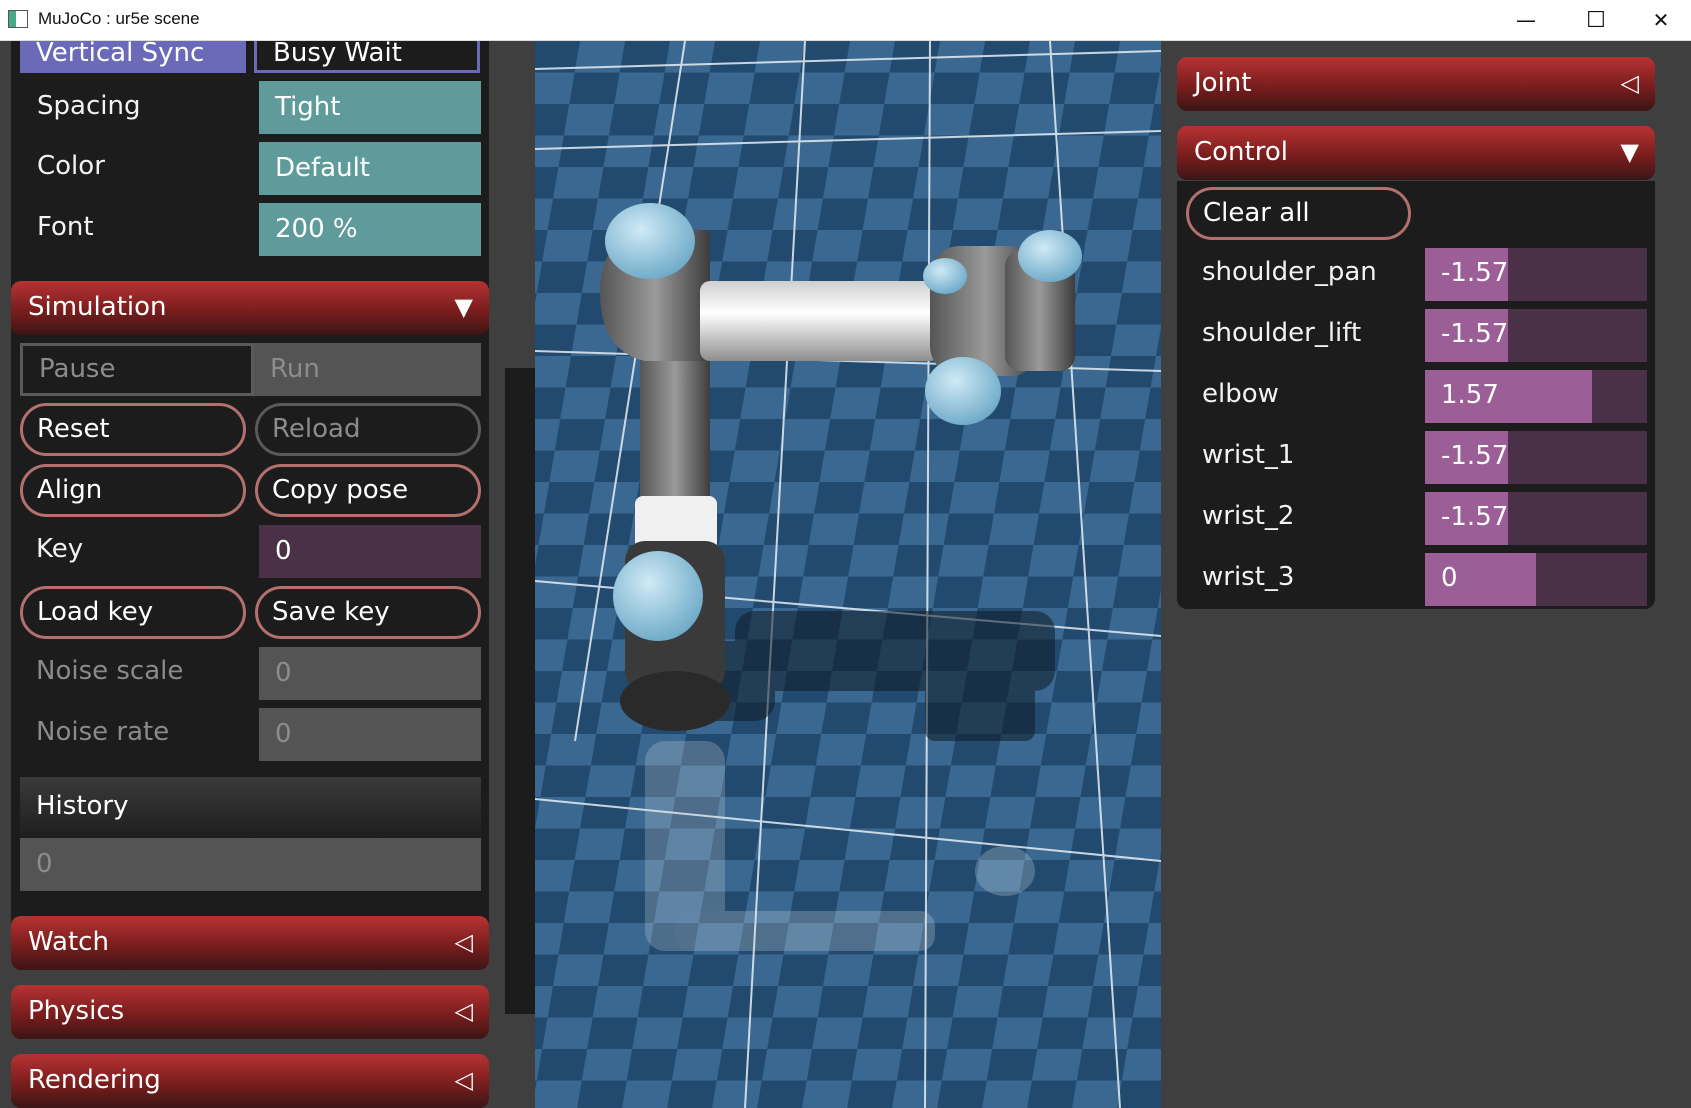 The height and width of the screenshot is (1108, 1691). I want to click on noise-scale-label: Noise scale, so click(110, 671).